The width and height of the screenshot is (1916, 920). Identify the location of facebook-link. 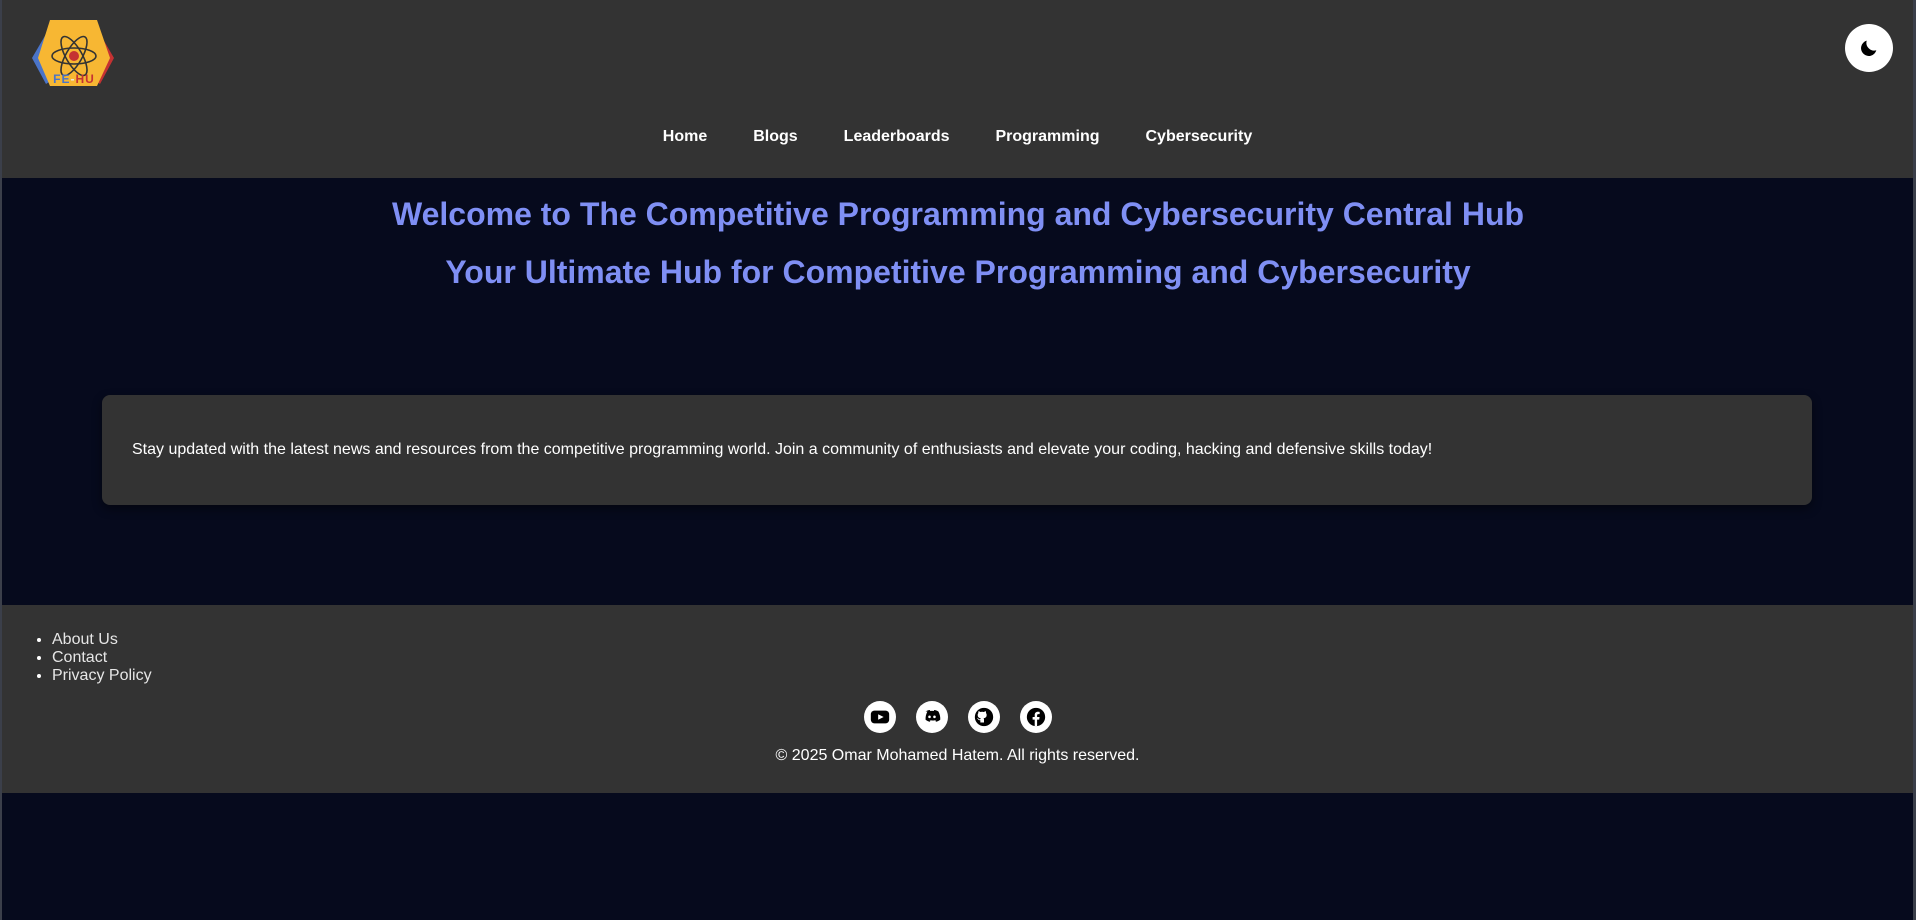
(1035, 717).